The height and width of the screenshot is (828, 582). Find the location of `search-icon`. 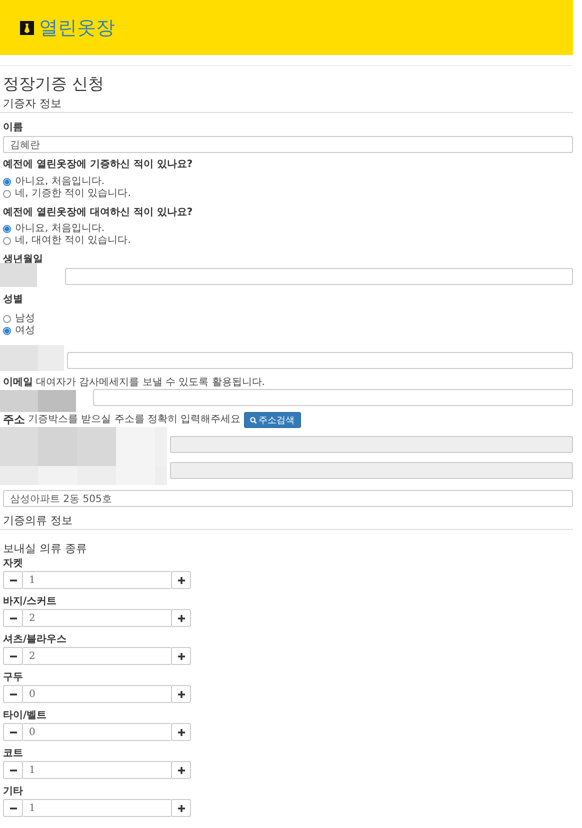

search-icon is located at coordinates (253, 420).